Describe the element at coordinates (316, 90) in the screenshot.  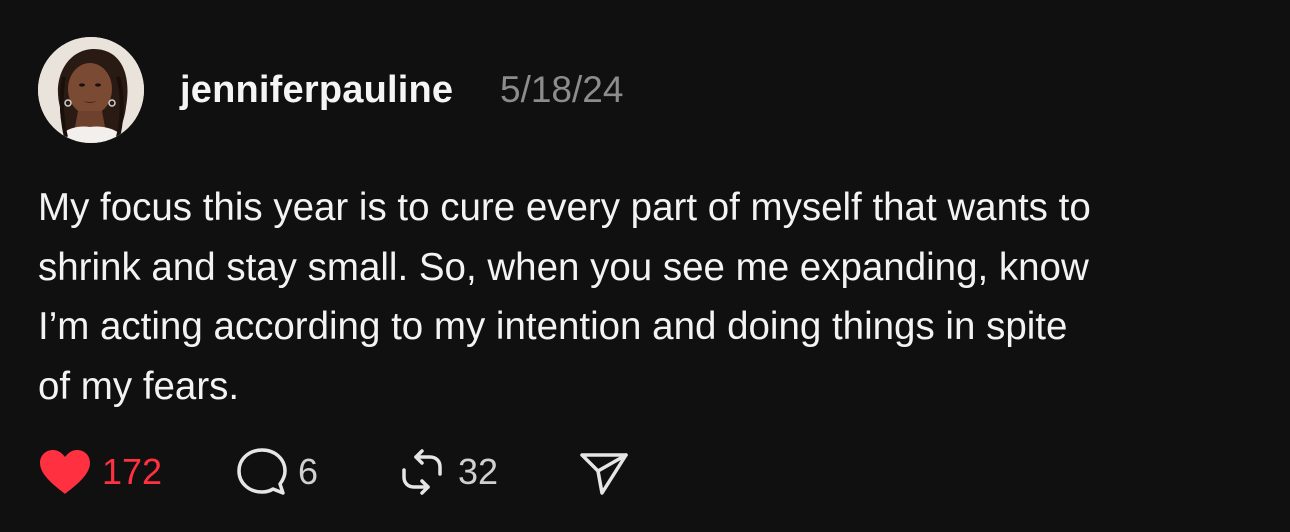
I see `post-username: jenniferpauline` at that location.